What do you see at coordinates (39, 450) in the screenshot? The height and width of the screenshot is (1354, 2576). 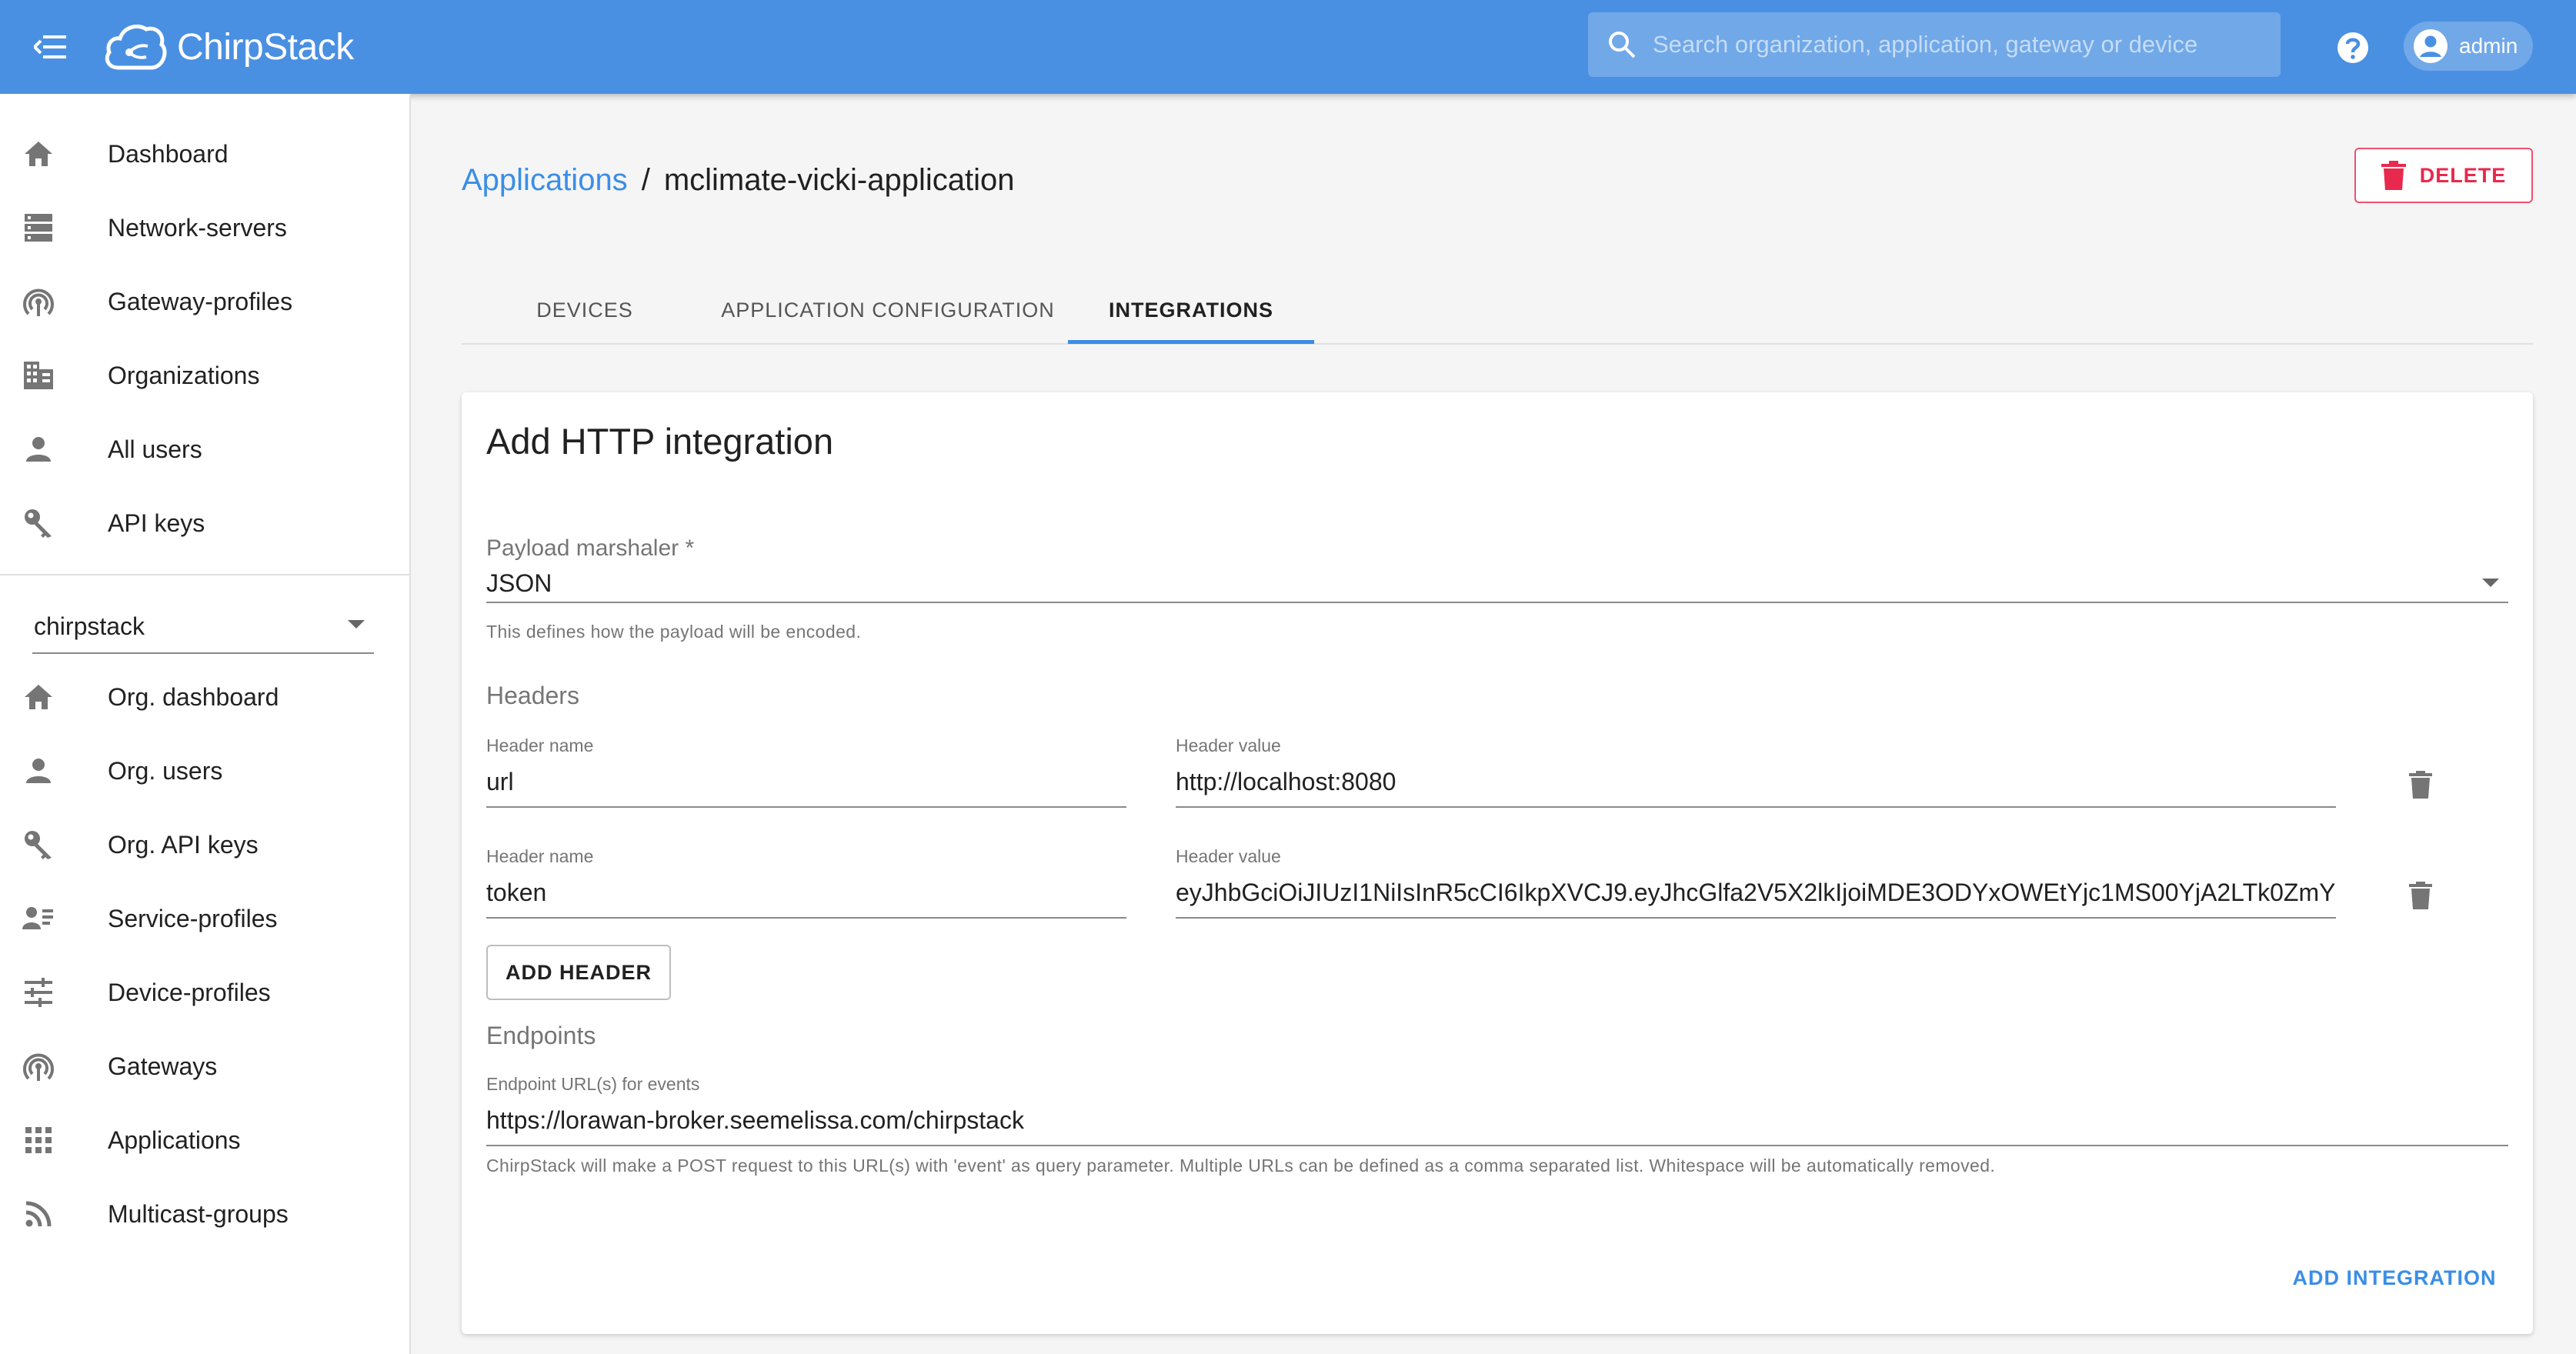 I see `person-icon` at bounding box center [39, 450].